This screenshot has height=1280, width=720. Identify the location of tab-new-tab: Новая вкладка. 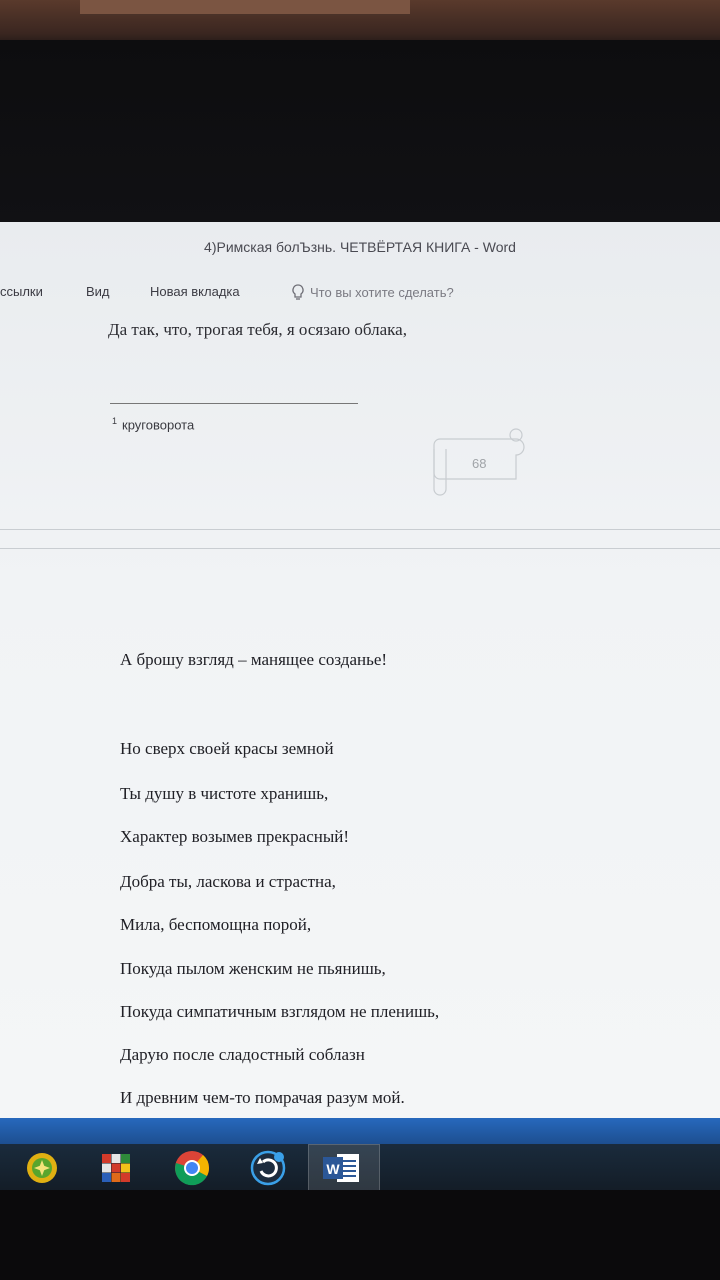
(195, 291).